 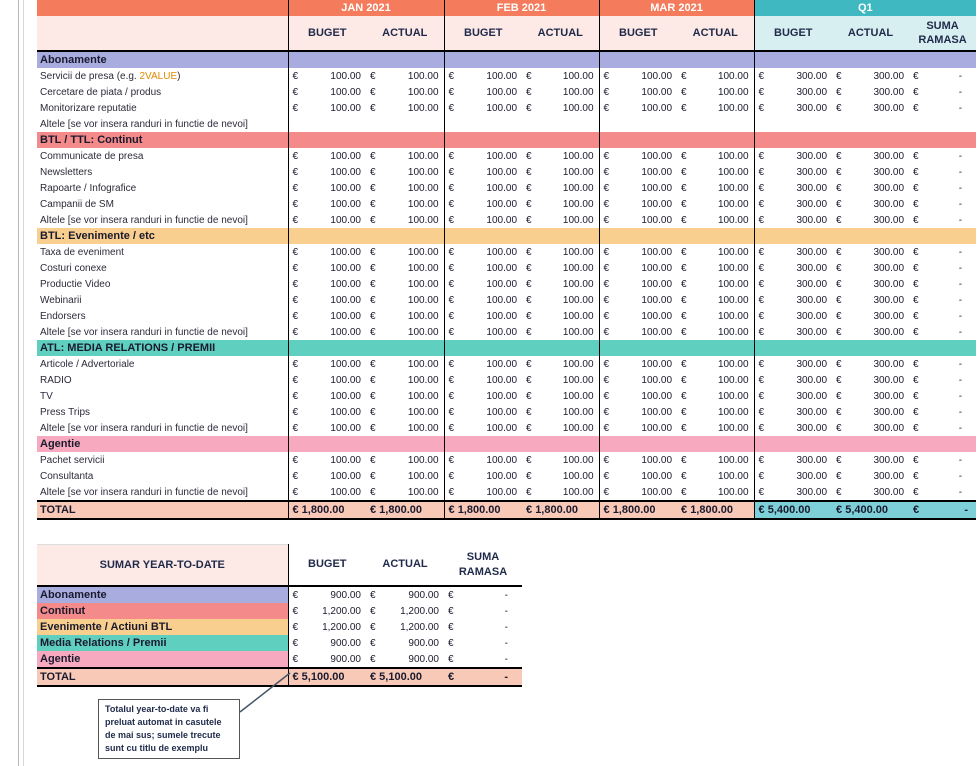 I want to click on summary-label: Agentie, so click(x=163, y=659).